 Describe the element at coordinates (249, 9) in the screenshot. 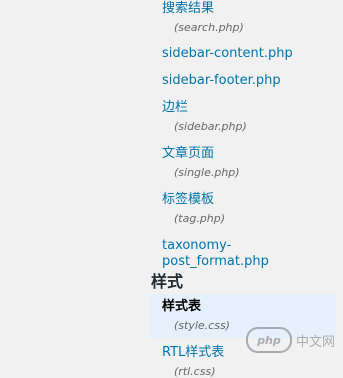

I see `file-link-search: 搜索结果` at that location.